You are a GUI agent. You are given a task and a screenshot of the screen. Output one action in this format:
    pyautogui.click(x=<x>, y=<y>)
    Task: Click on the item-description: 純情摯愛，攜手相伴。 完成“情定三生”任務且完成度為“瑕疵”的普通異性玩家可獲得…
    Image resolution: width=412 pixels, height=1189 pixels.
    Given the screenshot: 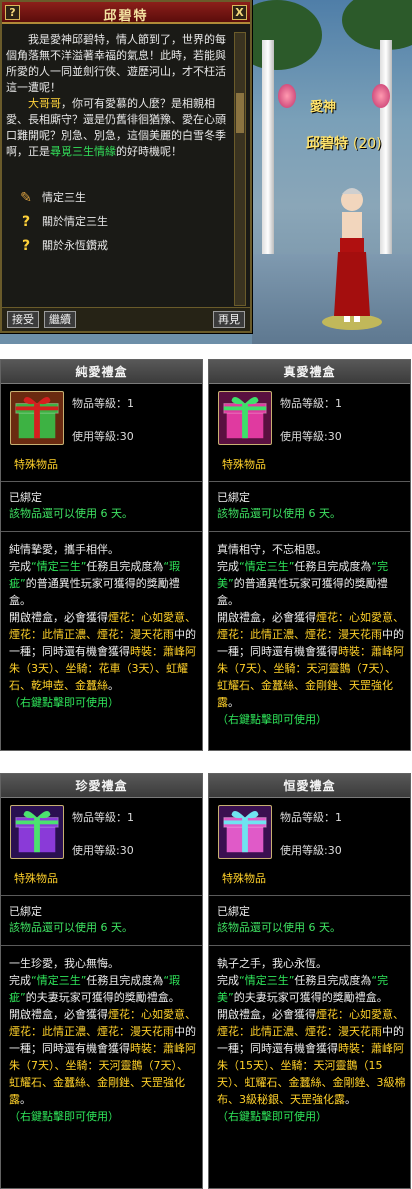 What is the action you would take?
    pyautogui.click(x=101, y=613)
    